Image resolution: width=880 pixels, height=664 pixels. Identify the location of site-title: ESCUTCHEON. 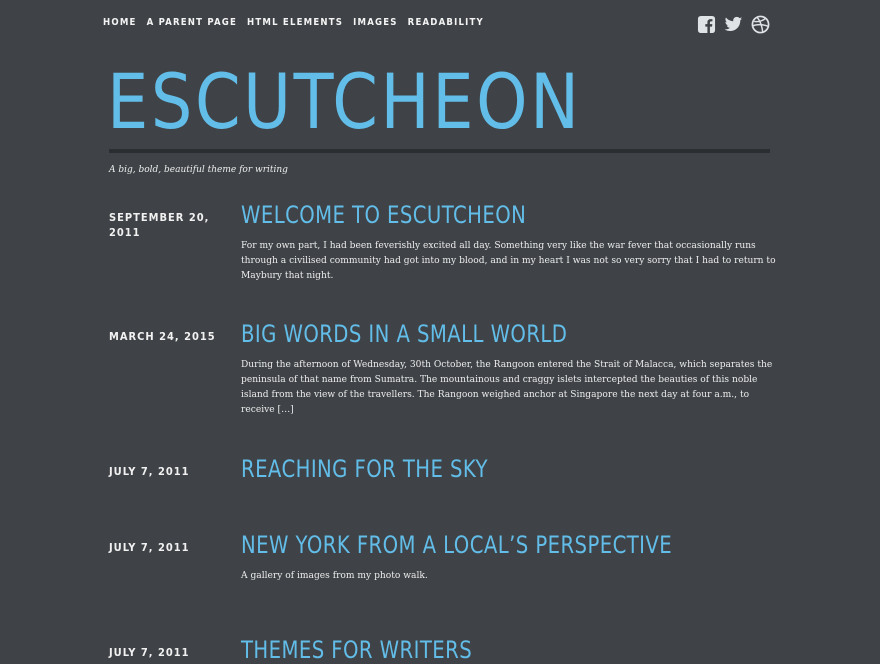
(344, 102).